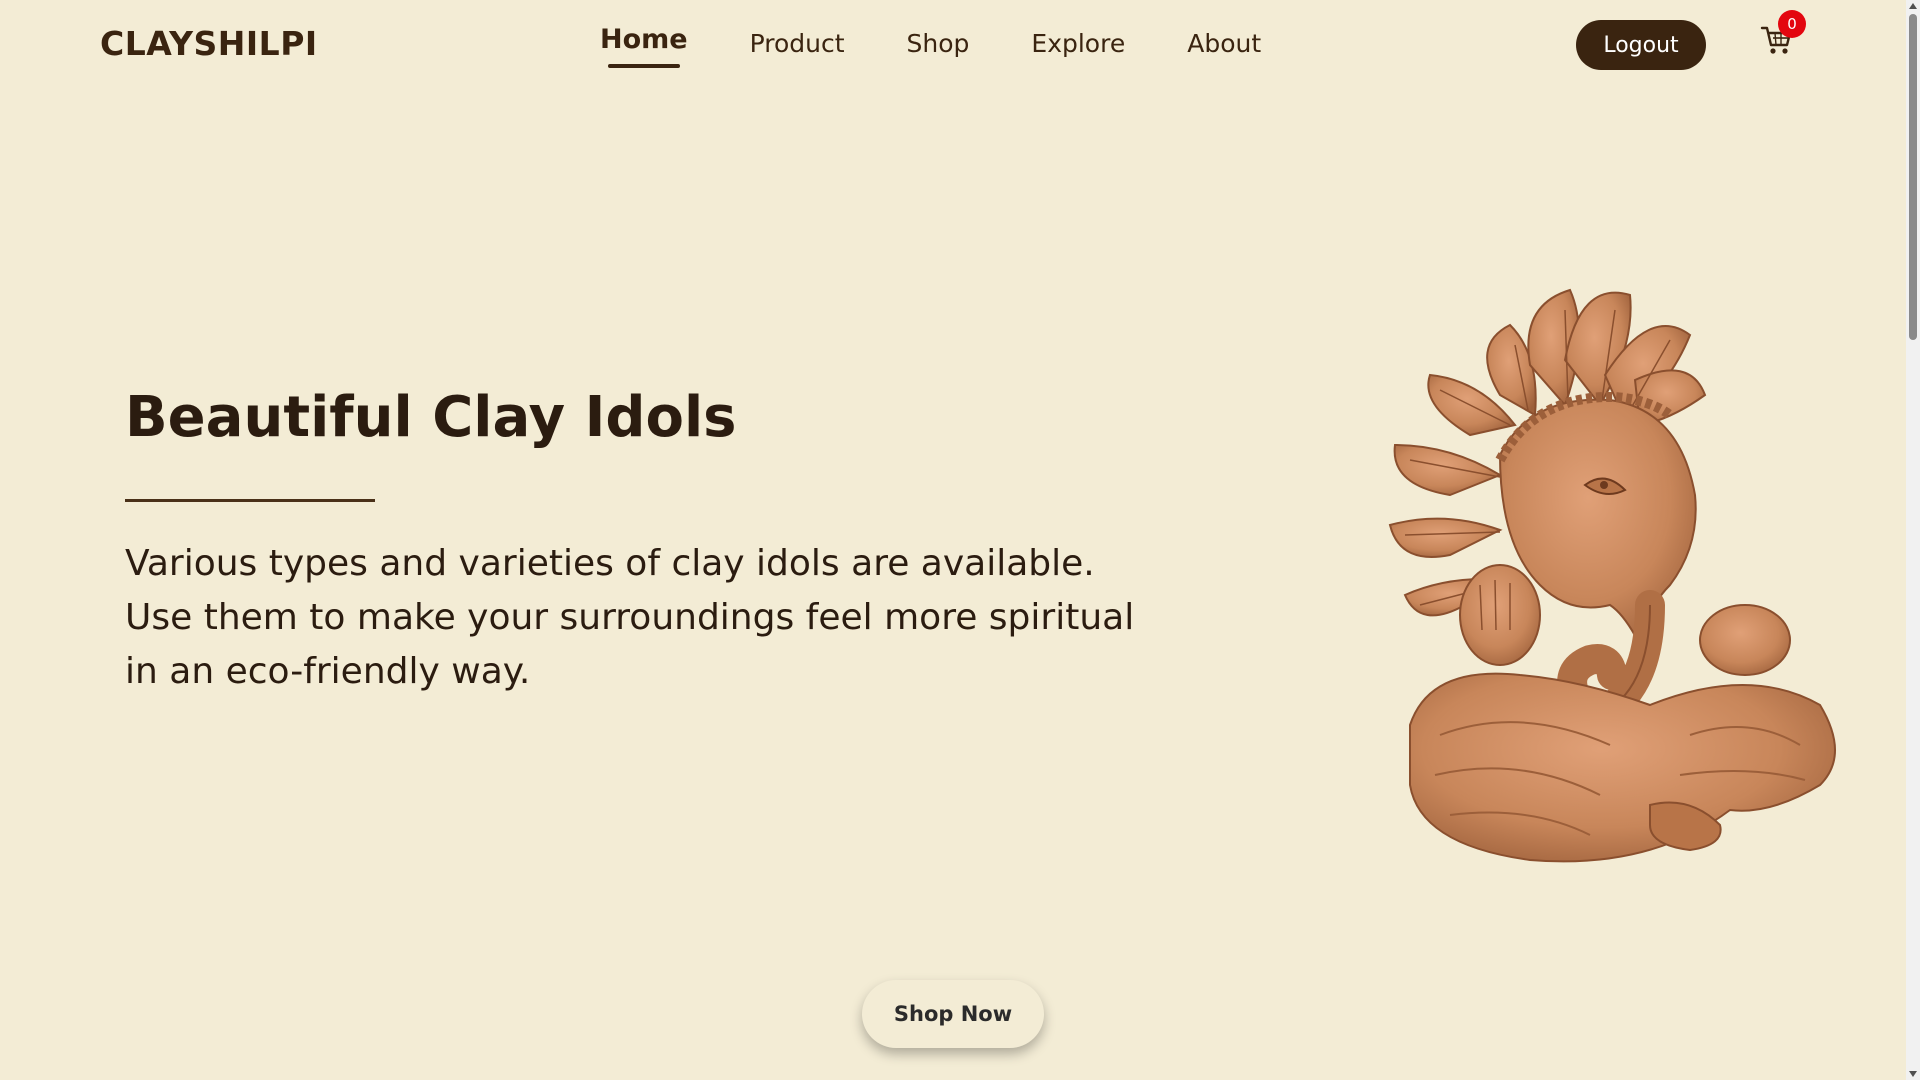  I want to click on nav-item-shop: Shop, so click(938, 41).